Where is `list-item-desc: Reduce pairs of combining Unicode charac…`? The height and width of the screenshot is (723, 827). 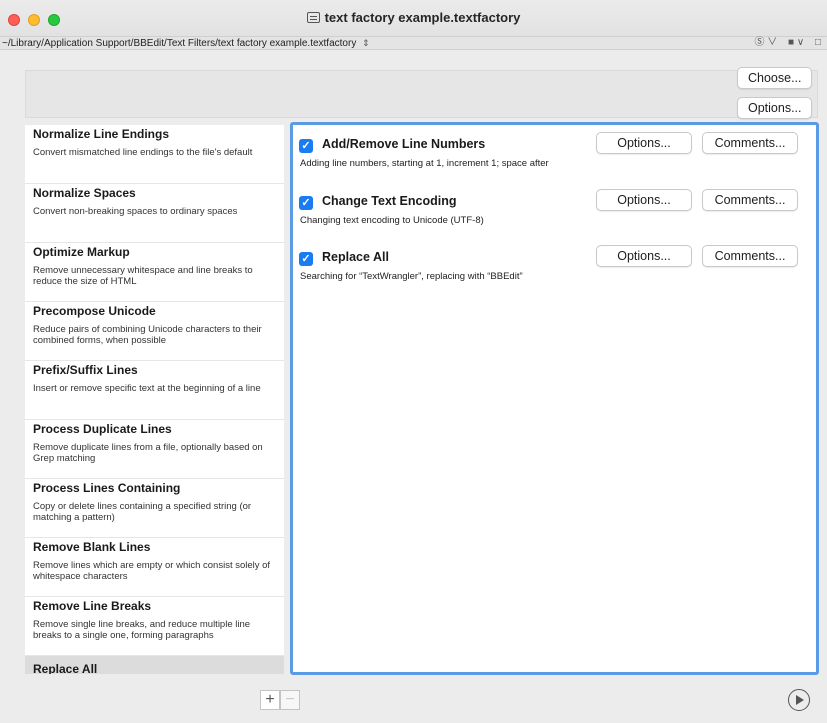
list-item-desc: Reduce pairs of combining Unicode charac… is located at coordinates (147, 335).